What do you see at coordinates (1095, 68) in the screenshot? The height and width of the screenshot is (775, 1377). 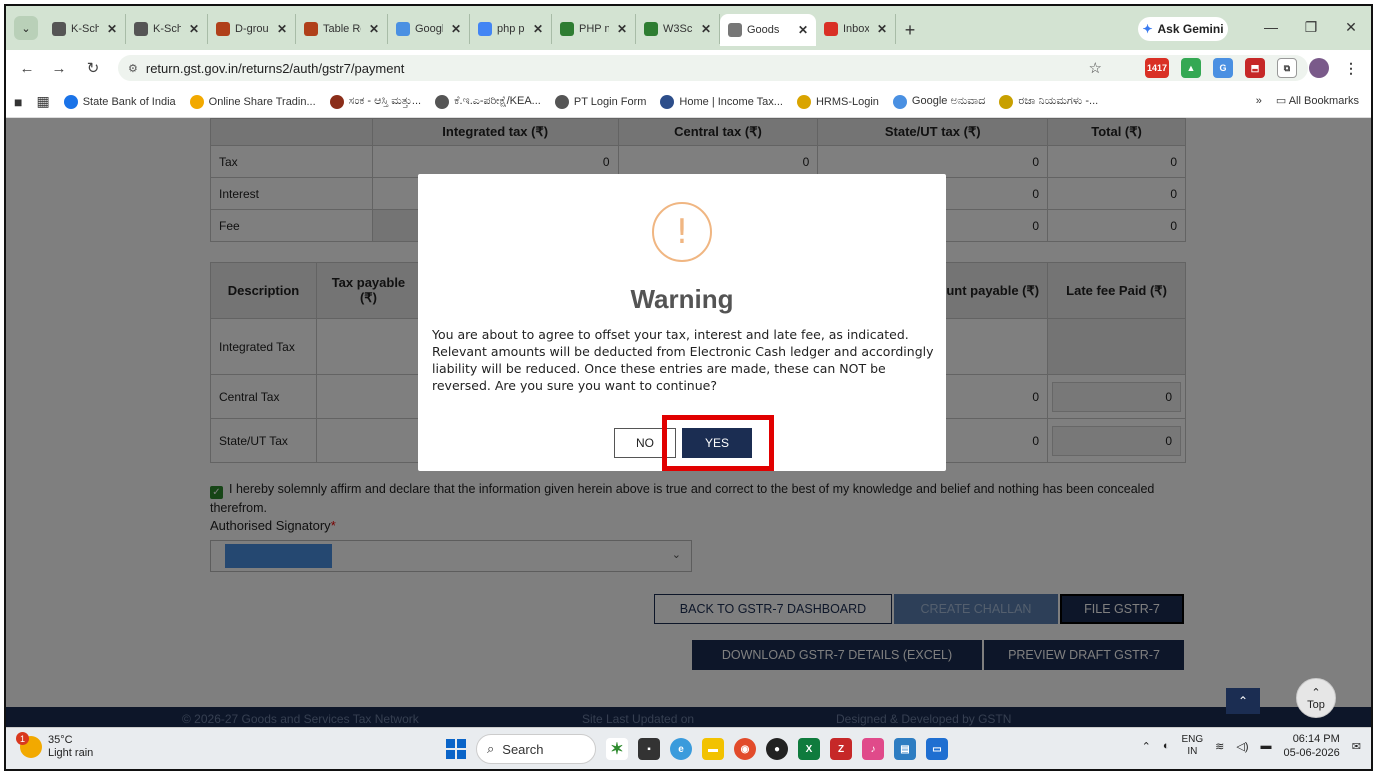 I see `bookmark-star-icon: ☆` at bounding box center [1095, 68].